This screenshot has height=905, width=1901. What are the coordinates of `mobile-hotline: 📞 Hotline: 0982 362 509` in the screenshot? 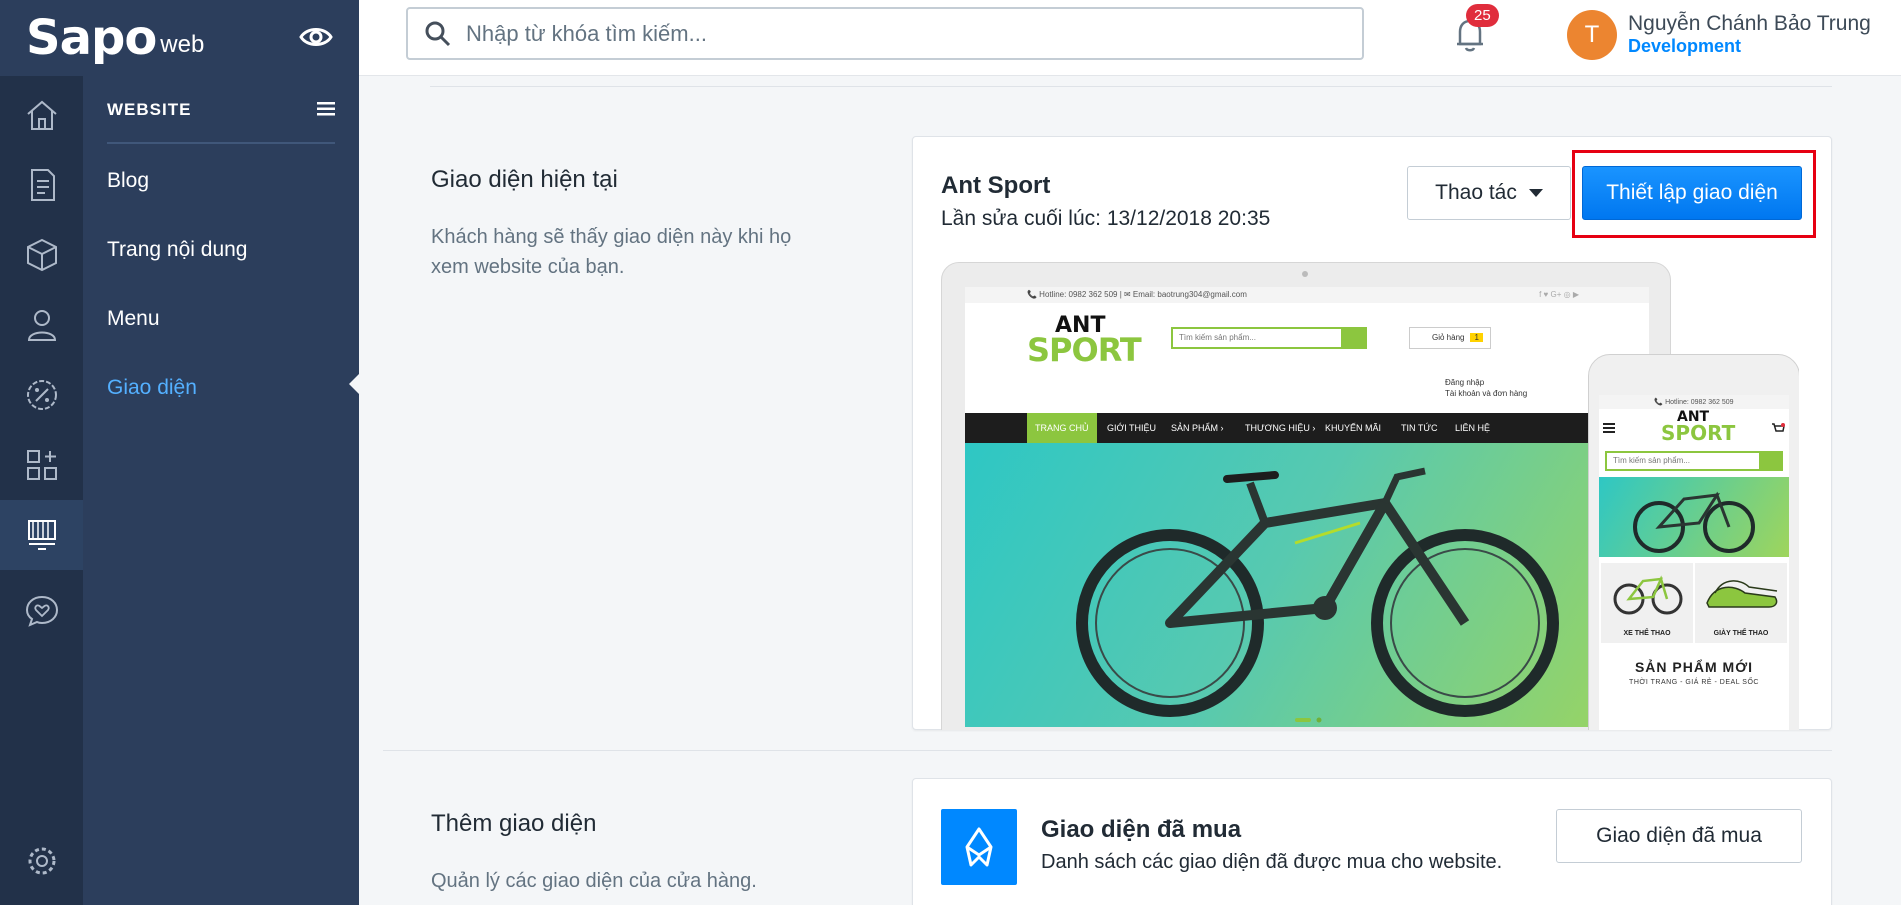 It's located at (1694, 402).